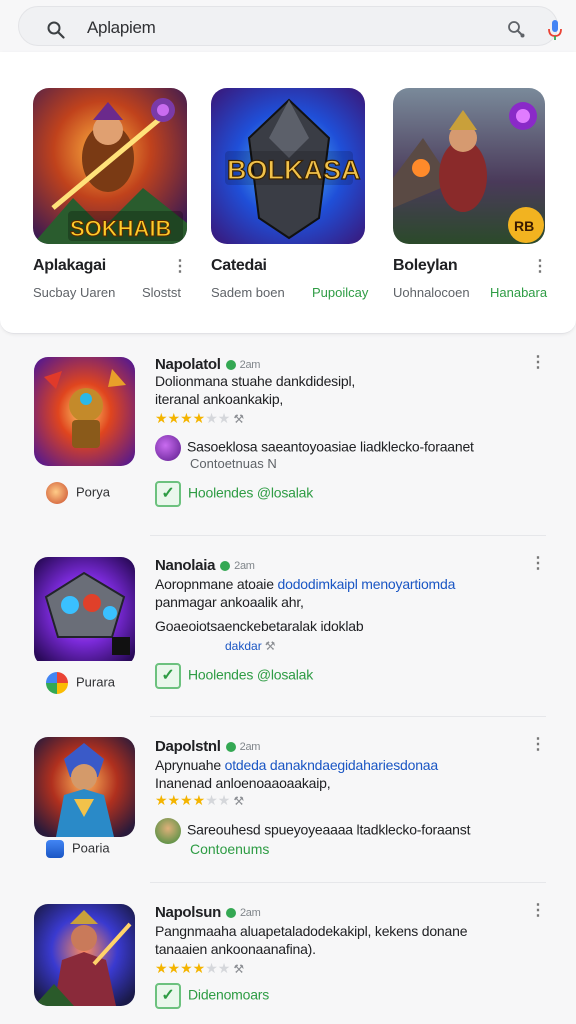  I want to click on author-subtitle: Contoetnuas N, so click(233, 463).